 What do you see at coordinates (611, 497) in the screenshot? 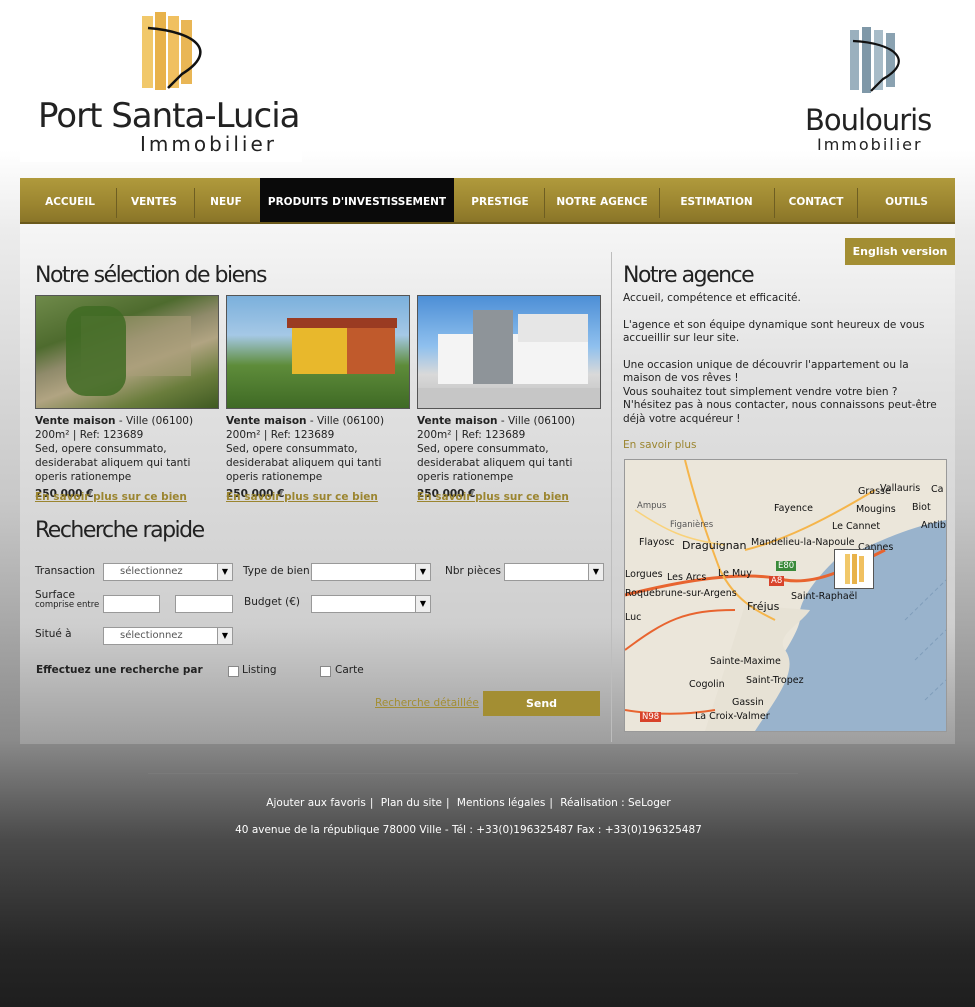
I see `column-divider` at bounding box center [611, 497].